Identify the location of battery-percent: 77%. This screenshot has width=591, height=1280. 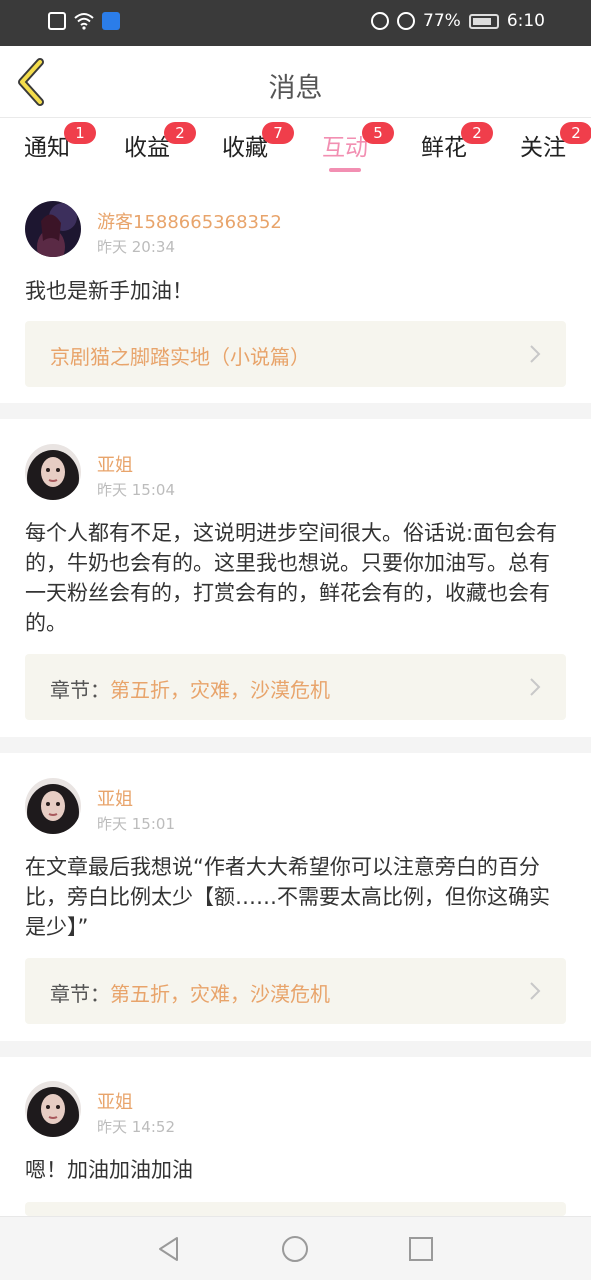
(442, 21).